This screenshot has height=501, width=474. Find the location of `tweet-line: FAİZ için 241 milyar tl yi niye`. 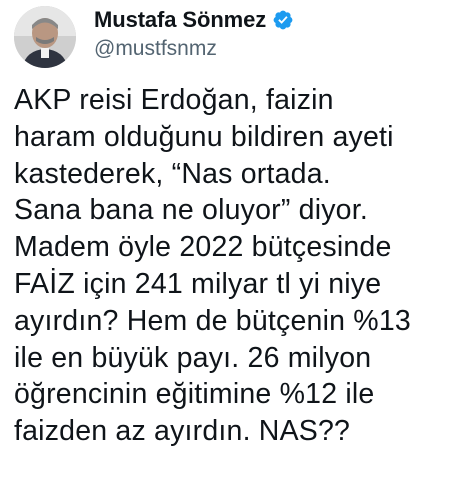

tweet-line: FAİZ için 241 milyar tl yi niye is located at coordinates (198, 283).